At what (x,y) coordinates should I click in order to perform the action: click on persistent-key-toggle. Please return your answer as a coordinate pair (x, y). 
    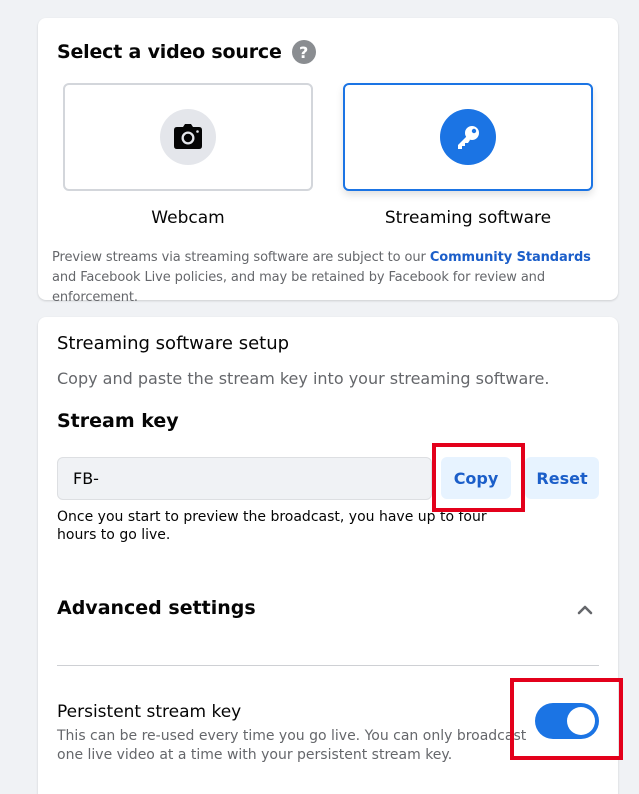
    Looking at the image, I should click on (567, 721).